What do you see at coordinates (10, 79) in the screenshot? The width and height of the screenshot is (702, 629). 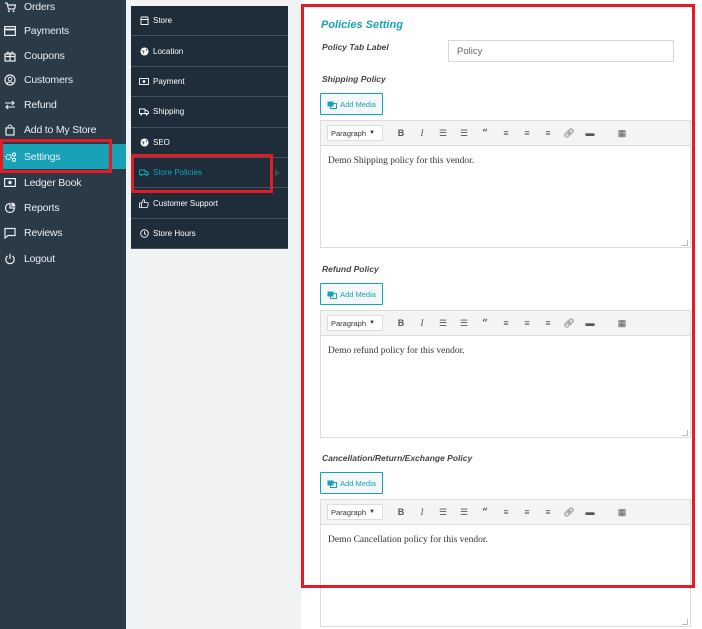 I see `user-circle-icon` at bounding box center [10, 79].